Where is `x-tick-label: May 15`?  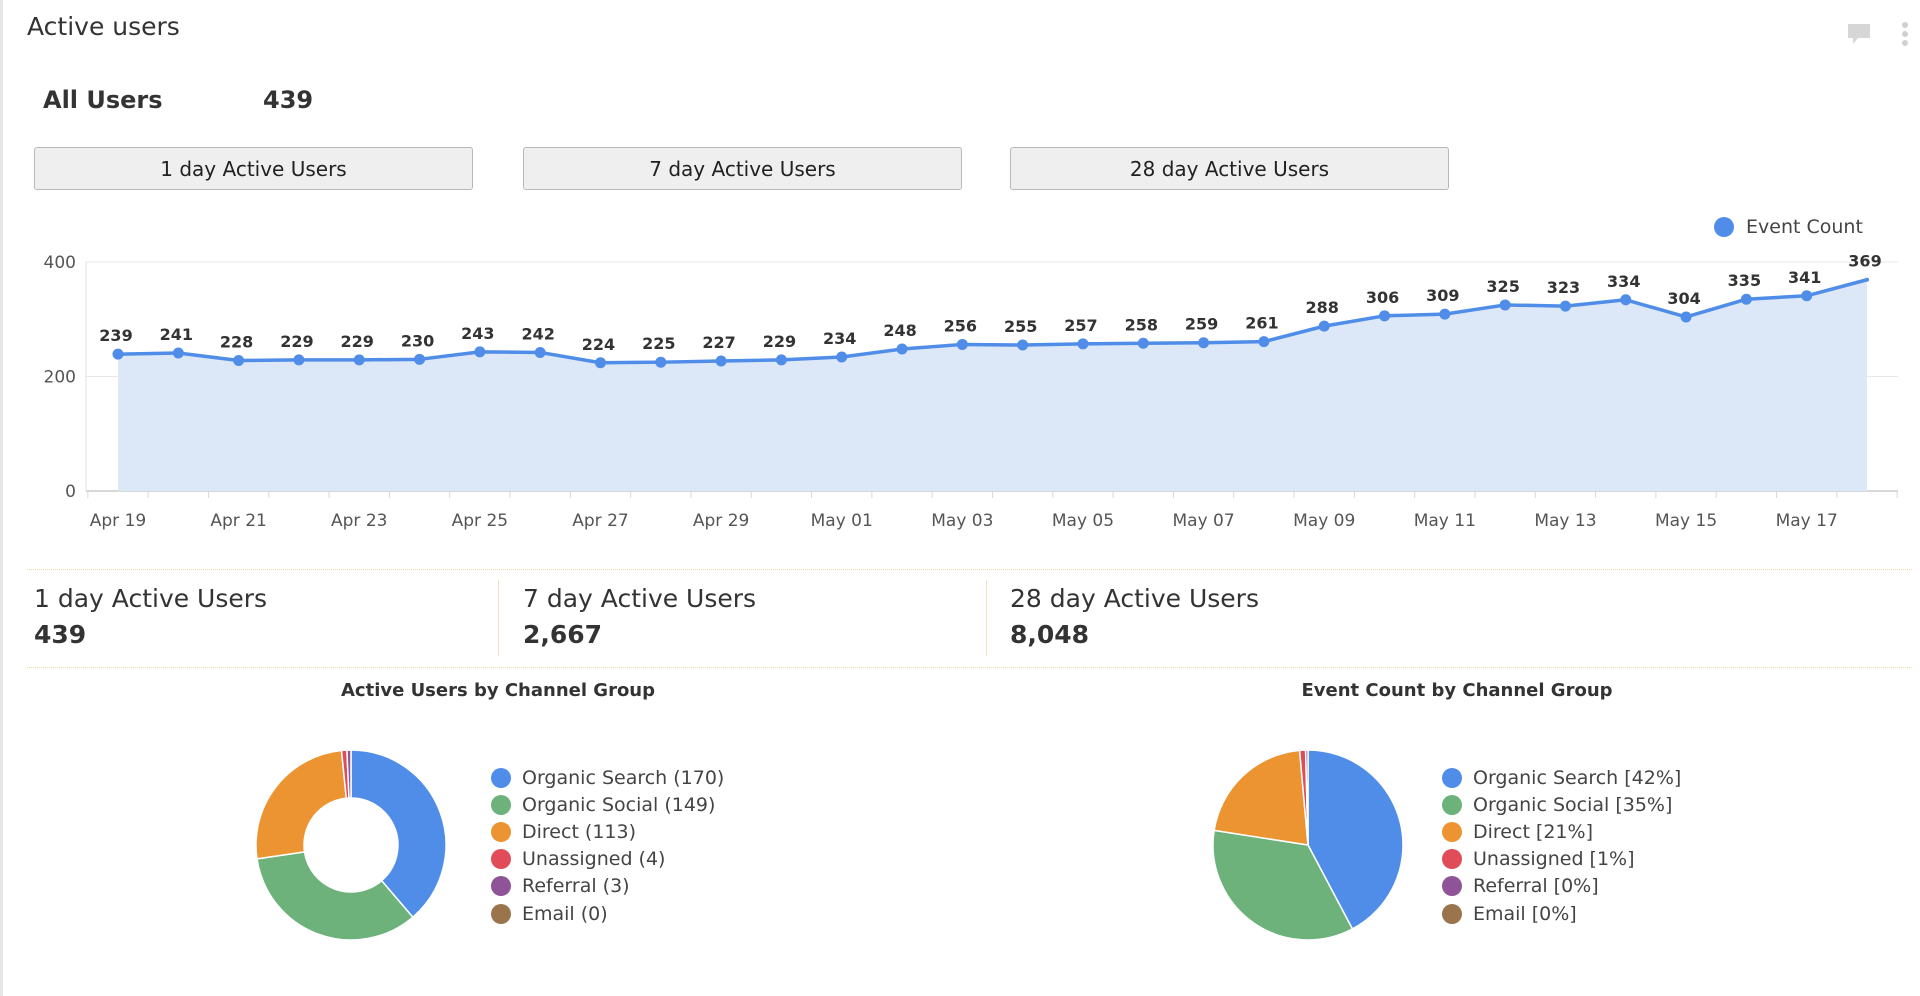
x-tick-label: May 15 is located at coordinates (1686, 521).